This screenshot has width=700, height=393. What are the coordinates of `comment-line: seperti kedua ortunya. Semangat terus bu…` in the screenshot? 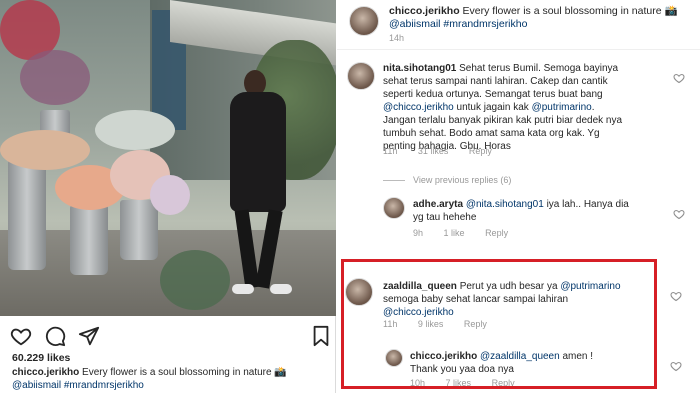 It's located at (493, 94).